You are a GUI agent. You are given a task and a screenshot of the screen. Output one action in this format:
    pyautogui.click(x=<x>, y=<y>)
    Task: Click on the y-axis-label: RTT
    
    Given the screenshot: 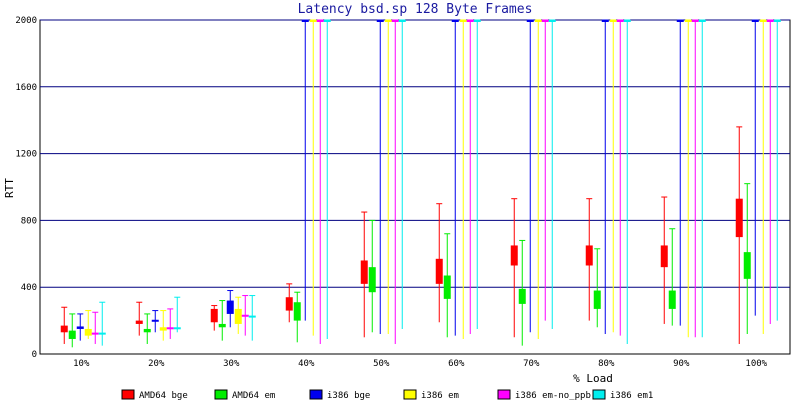 What is the action you would take?
    pyautogui.click(x=9, y=188)
    